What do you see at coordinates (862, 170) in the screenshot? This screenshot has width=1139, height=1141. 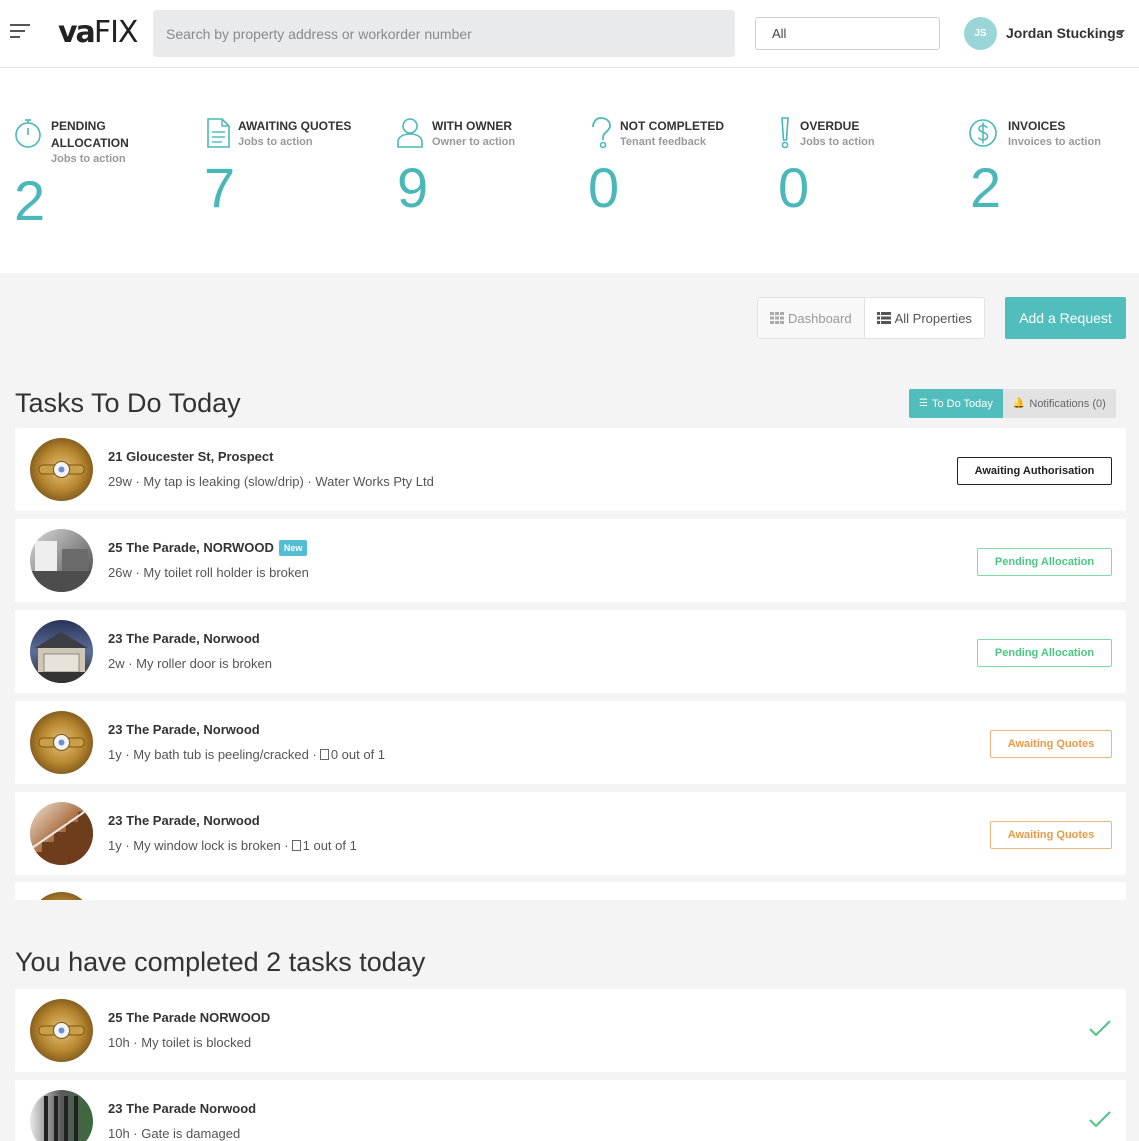 I see `stat-overdue: OVERDUE Jobs to action 0` at bounding box center [862, 170].